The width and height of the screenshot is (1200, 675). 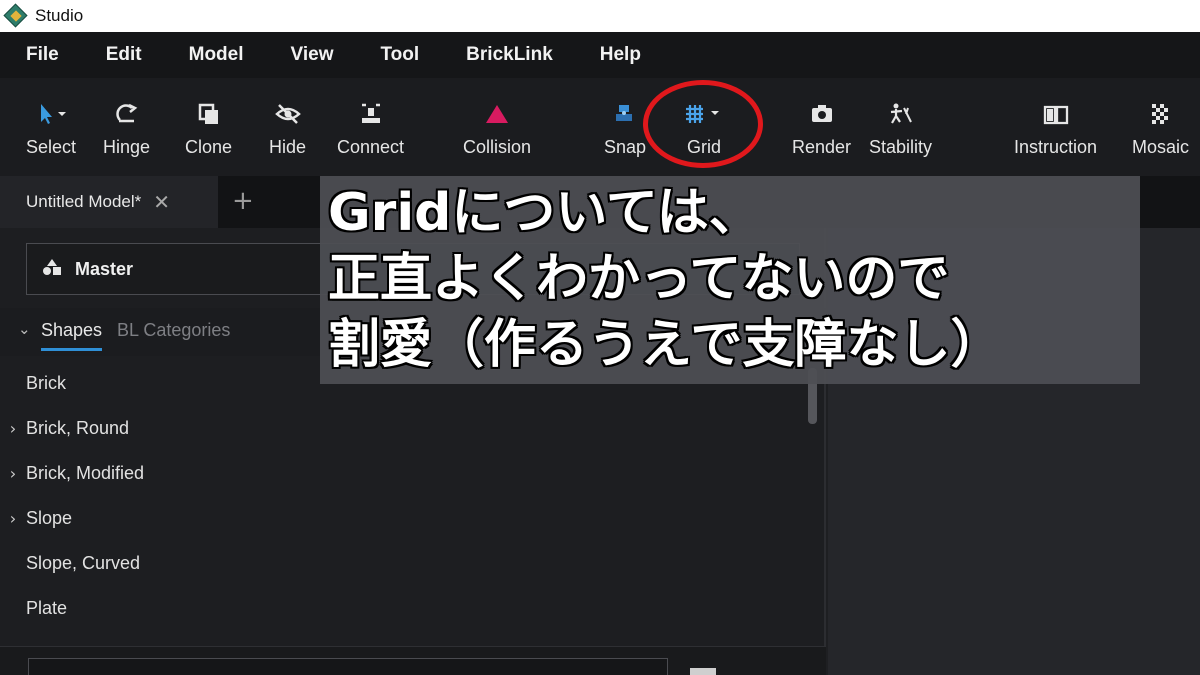 I want to click on category-label: Slope, so click(x=49, y=517).